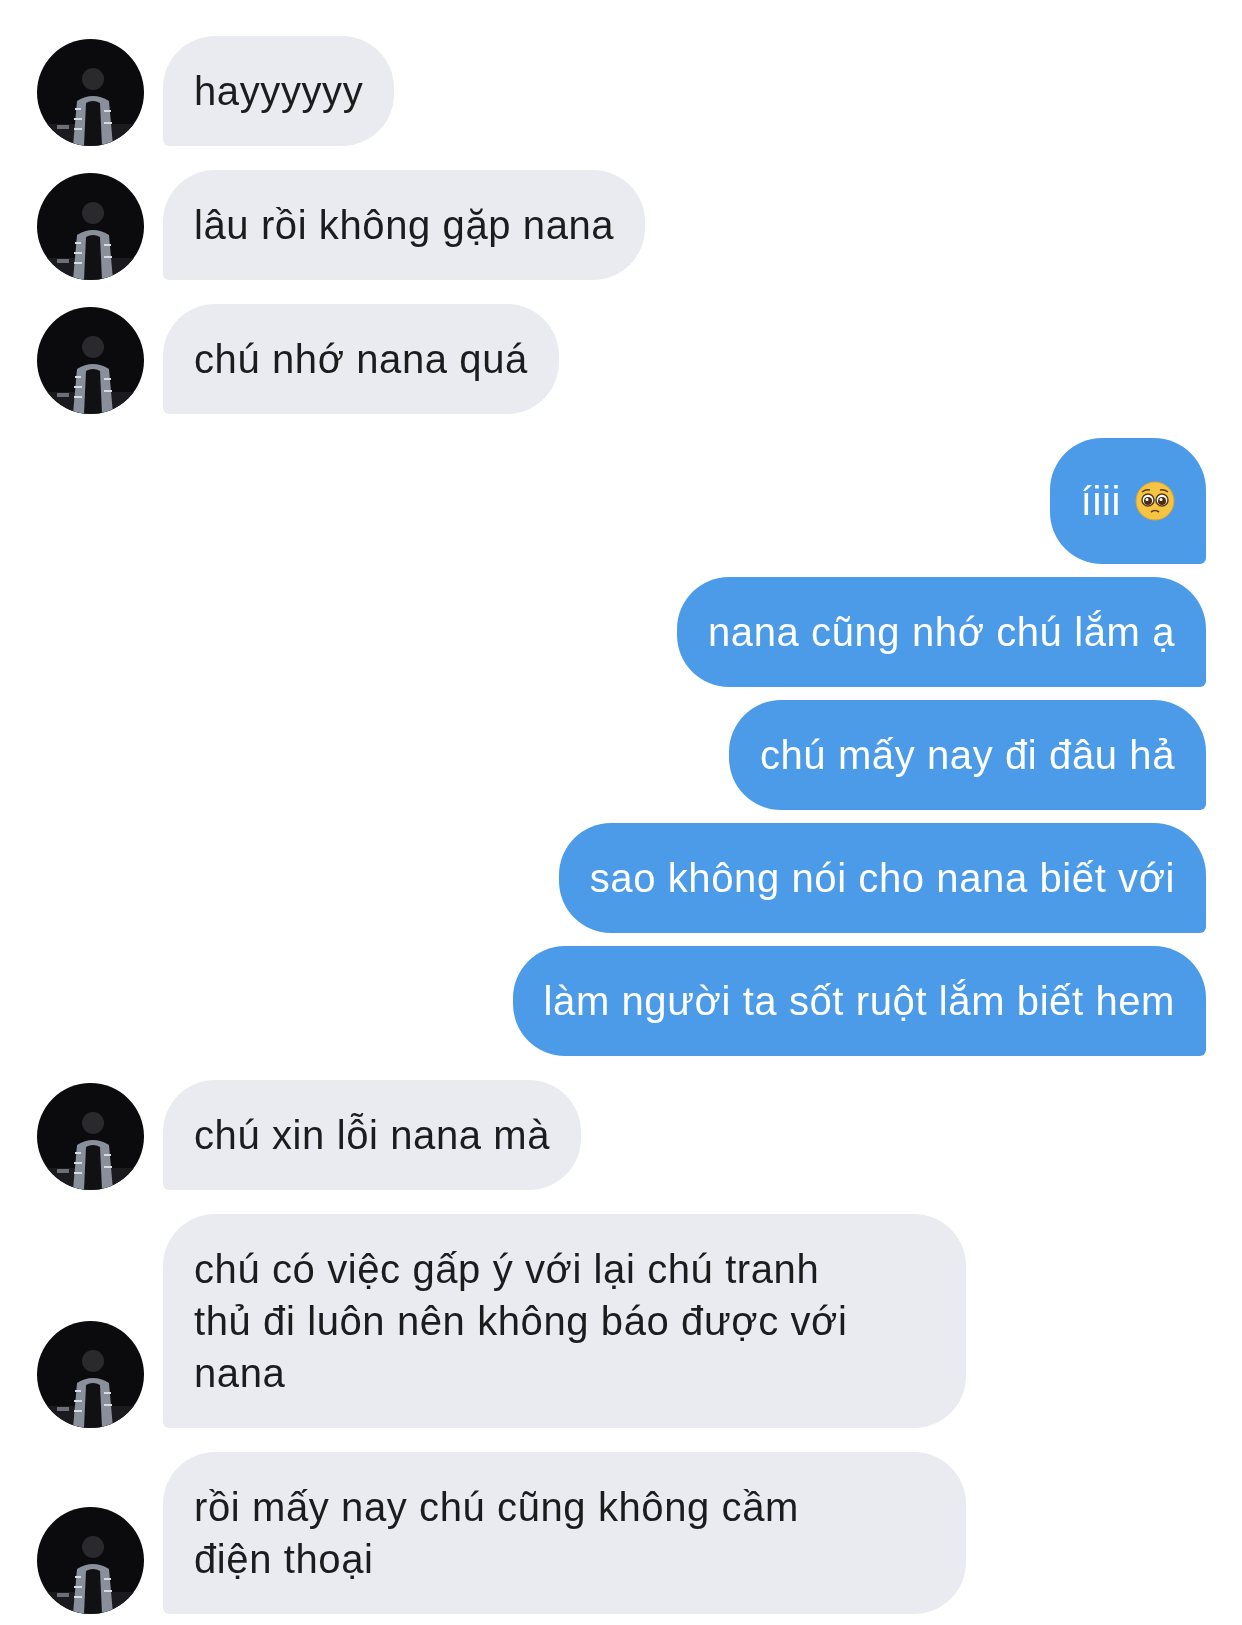 This screenshot has height=1625, width=1242. Describe the element at coordinates (941, 632) in the screenshot. I see `sent-message: nana cũng nhớ chú lắm ạ` at that location.